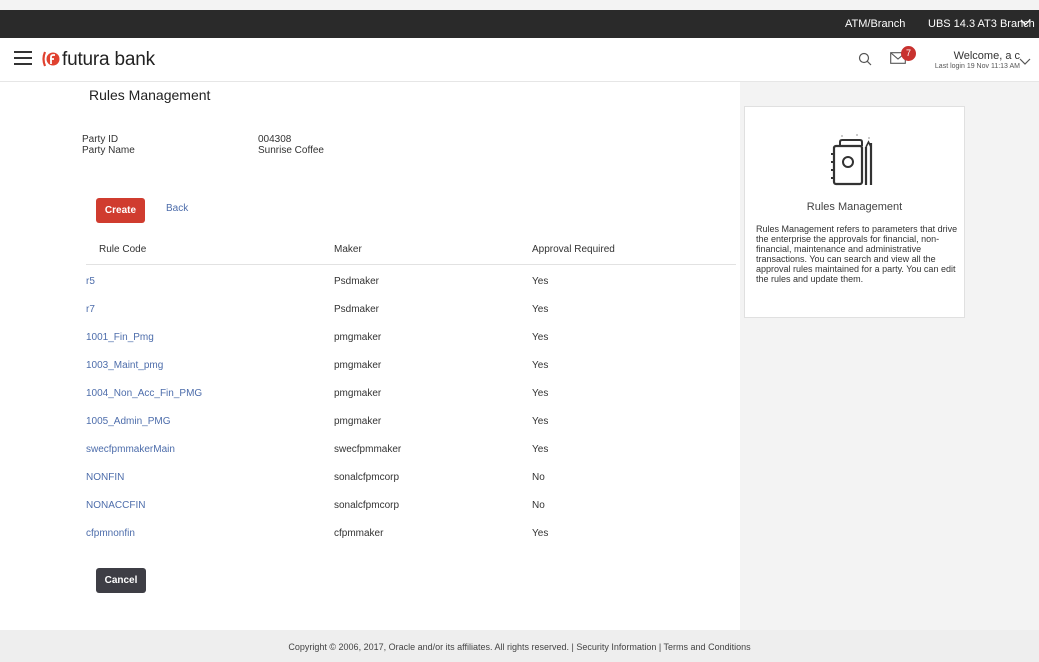 The width and height of the screenshot is (1039, 662). Describe the element at coordinates (51, 59) in the screenshot. I see `futura-logo-icon` at that location.